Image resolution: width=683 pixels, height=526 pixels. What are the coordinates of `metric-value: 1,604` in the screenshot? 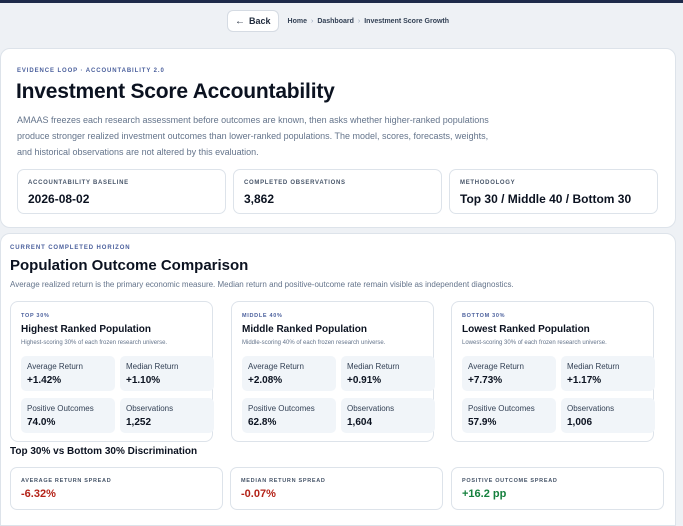 It's located at (360, 422).